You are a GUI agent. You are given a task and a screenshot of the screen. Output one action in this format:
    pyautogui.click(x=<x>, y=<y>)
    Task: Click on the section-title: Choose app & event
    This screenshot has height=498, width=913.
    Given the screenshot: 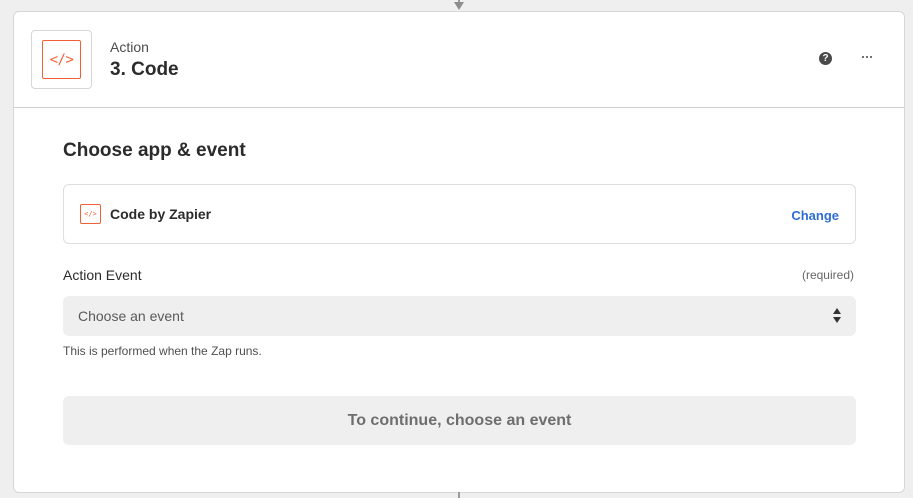 What is the action you would take?
    pyautogui.click(x=154, y=150)
    